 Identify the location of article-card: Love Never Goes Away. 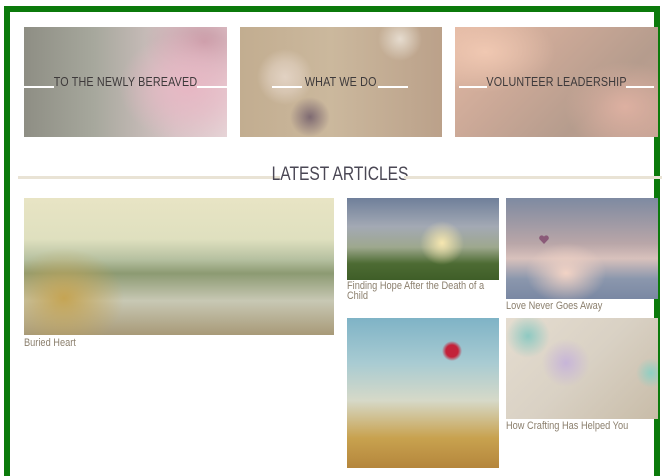
(582, 257).